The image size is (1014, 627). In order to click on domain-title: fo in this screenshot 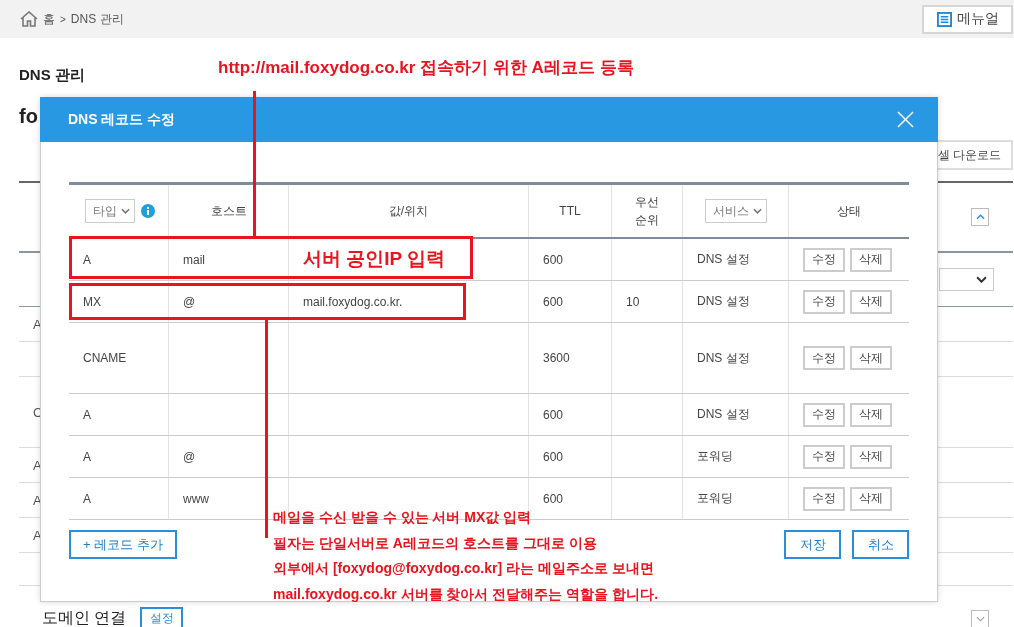, I will do `click(28, 117)`.